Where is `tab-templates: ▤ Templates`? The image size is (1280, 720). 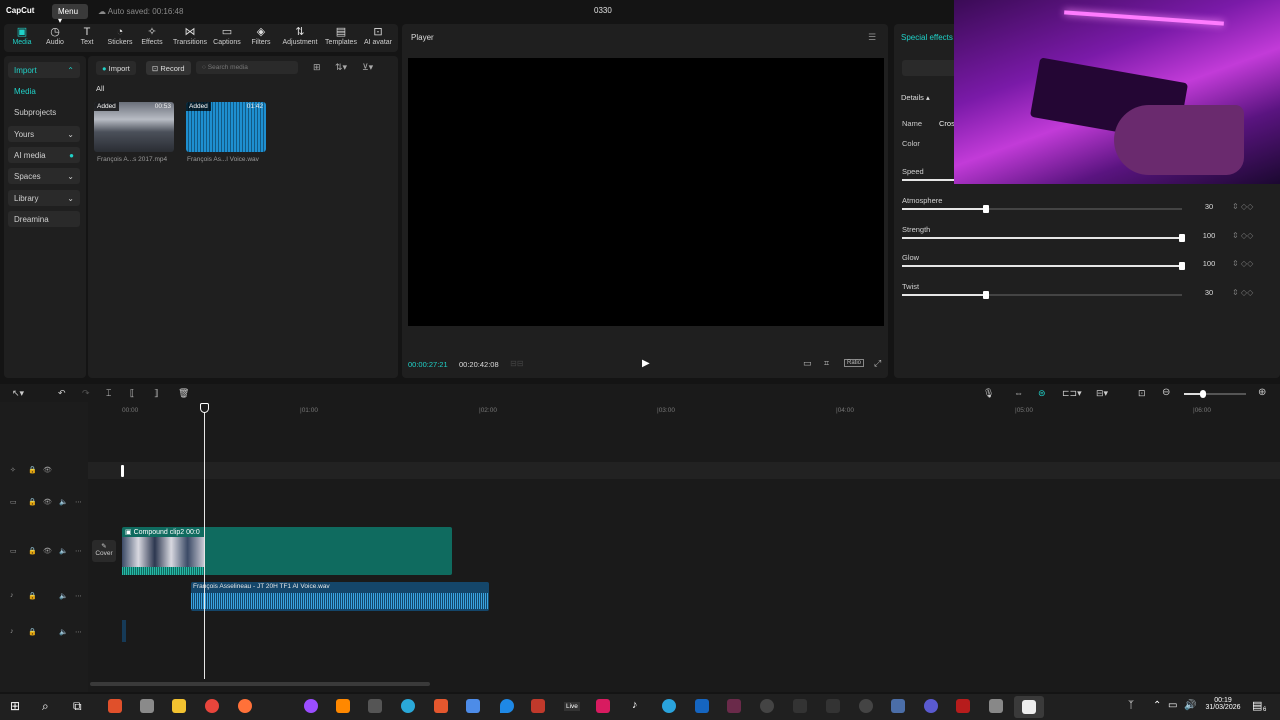 tab-templates: ▤ Templates is located at coordinates (341, 36).